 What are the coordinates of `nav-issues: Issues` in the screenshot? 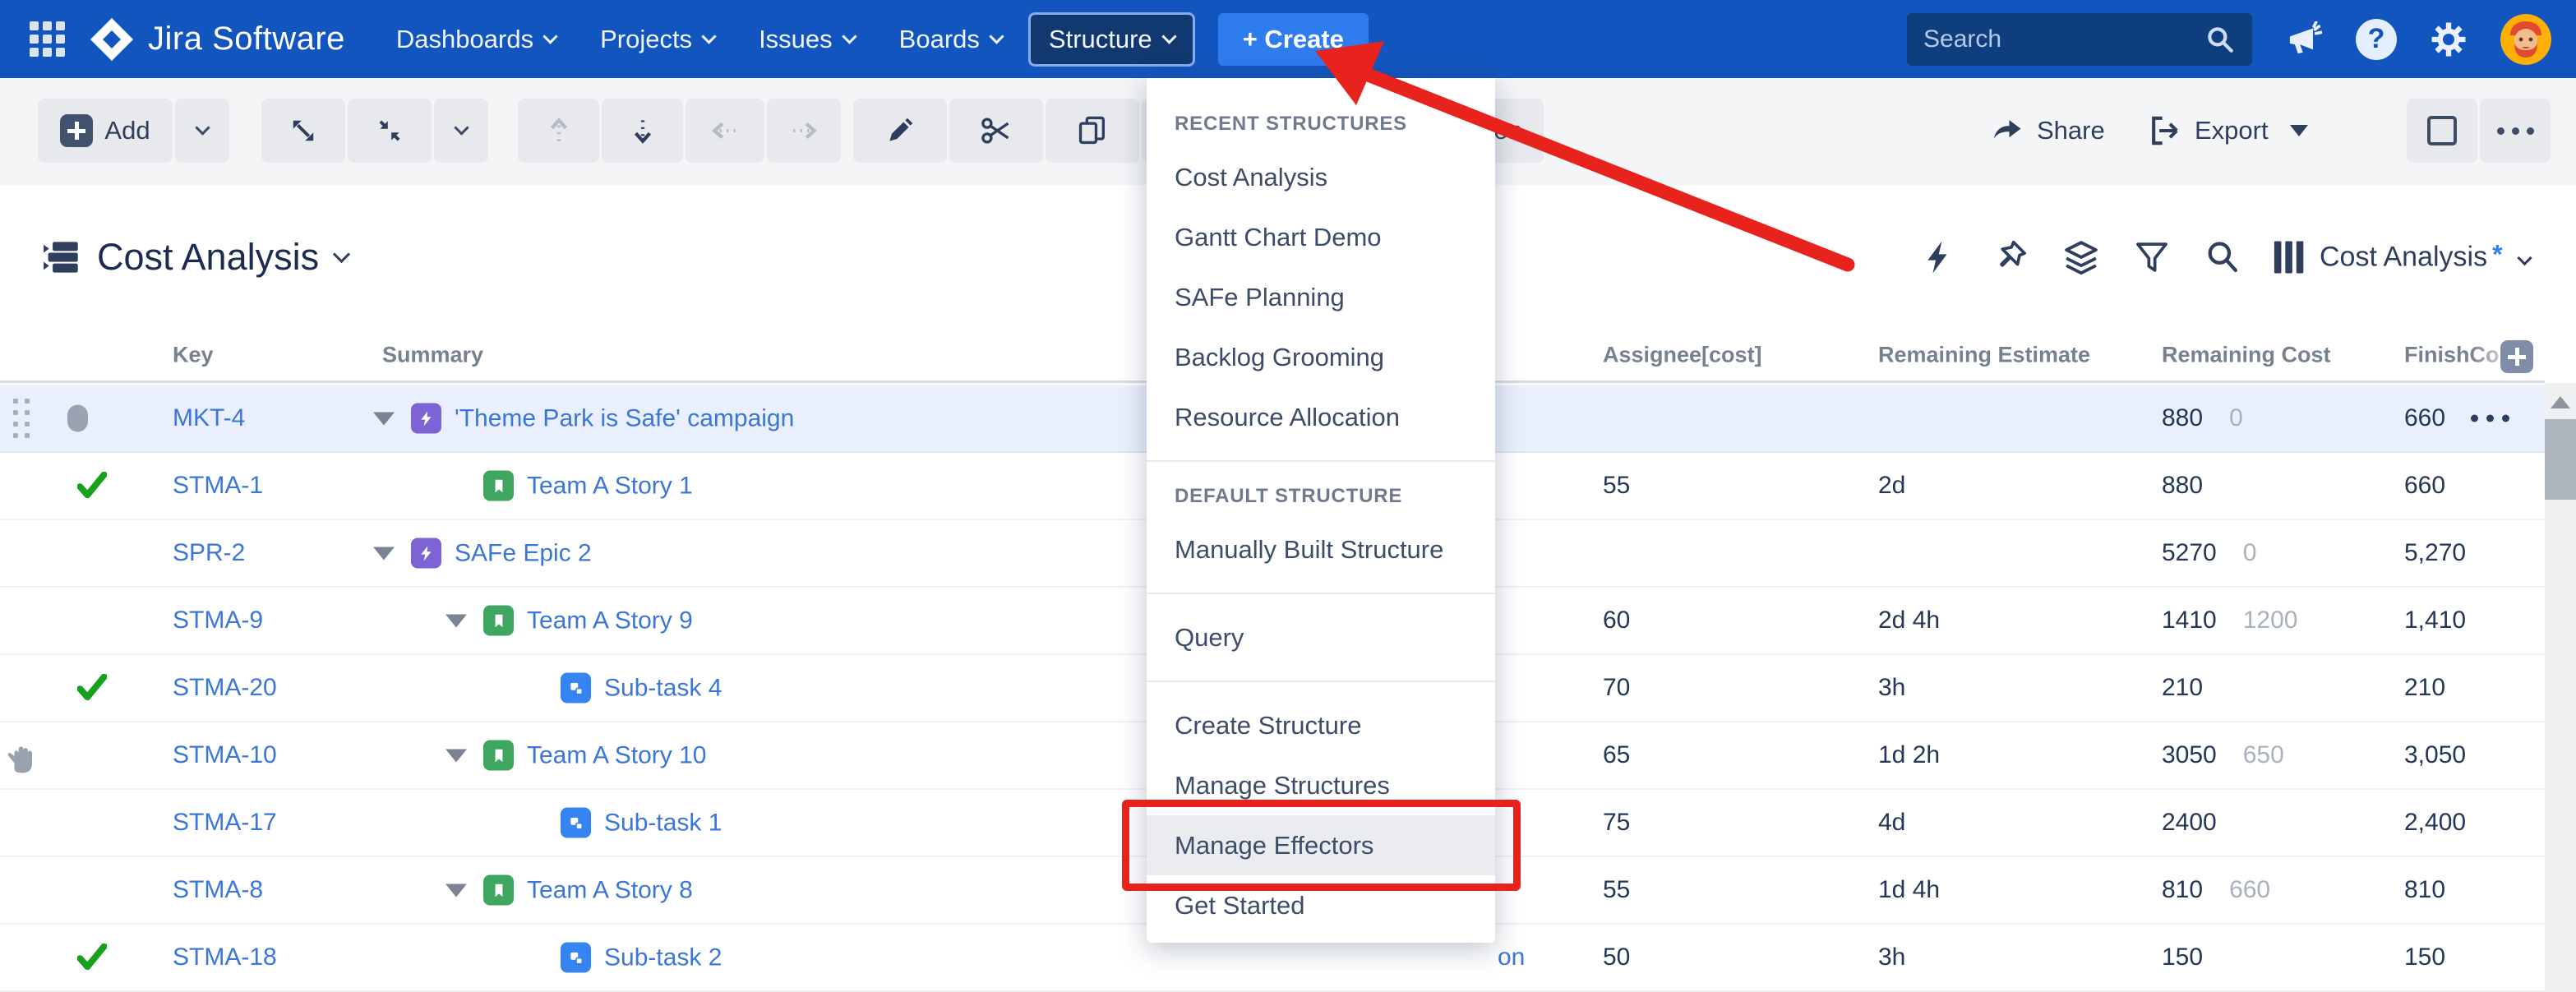 It's located at (807, 39).